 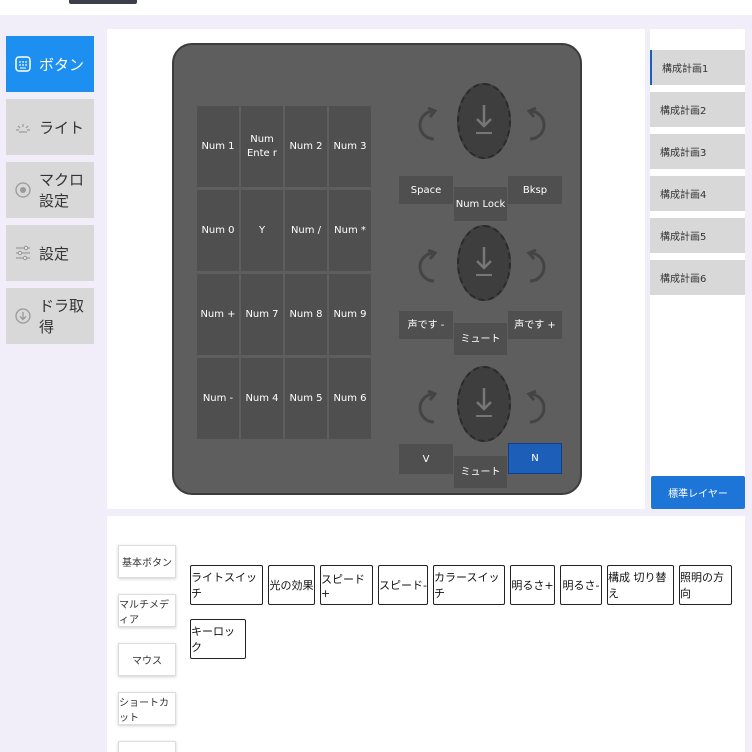 What do you see at coordinates (697, 235) in the screenshot?
I see `profile-item-5: 構成計画5` at bounding box center [697, 235].